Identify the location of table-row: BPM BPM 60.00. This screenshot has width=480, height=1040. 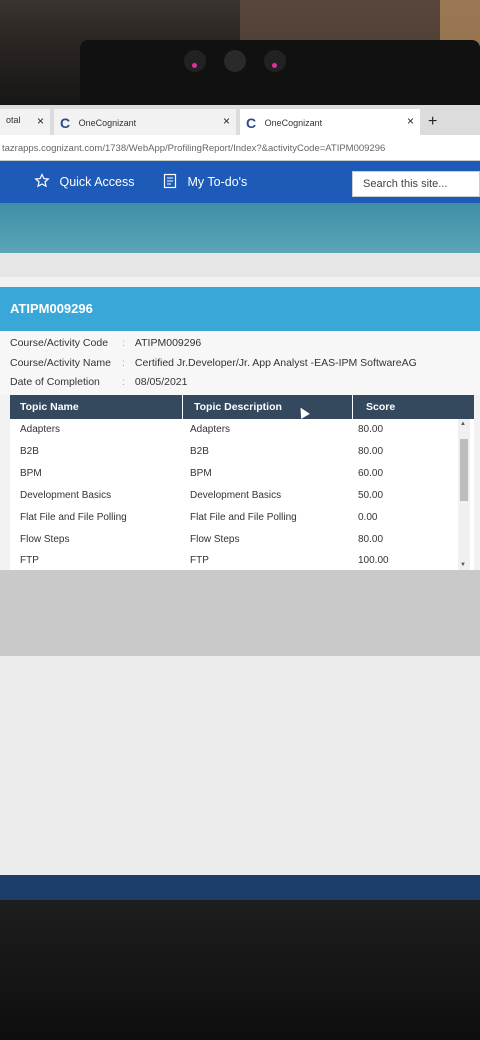
(236, 474).